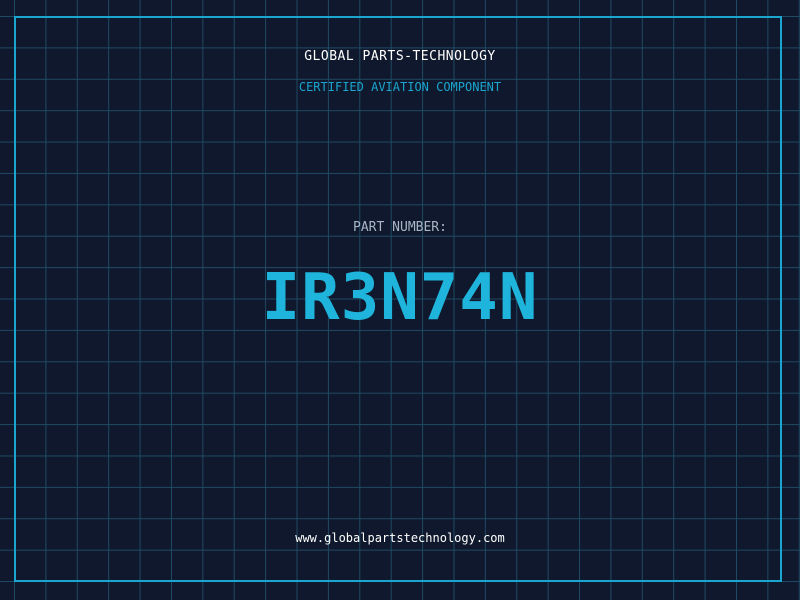  Describe the element at coordinates (400, 87) in the screenshot. I see `certification-subtitle: CERTIFIED AVIATION COMPONENT` at that location.